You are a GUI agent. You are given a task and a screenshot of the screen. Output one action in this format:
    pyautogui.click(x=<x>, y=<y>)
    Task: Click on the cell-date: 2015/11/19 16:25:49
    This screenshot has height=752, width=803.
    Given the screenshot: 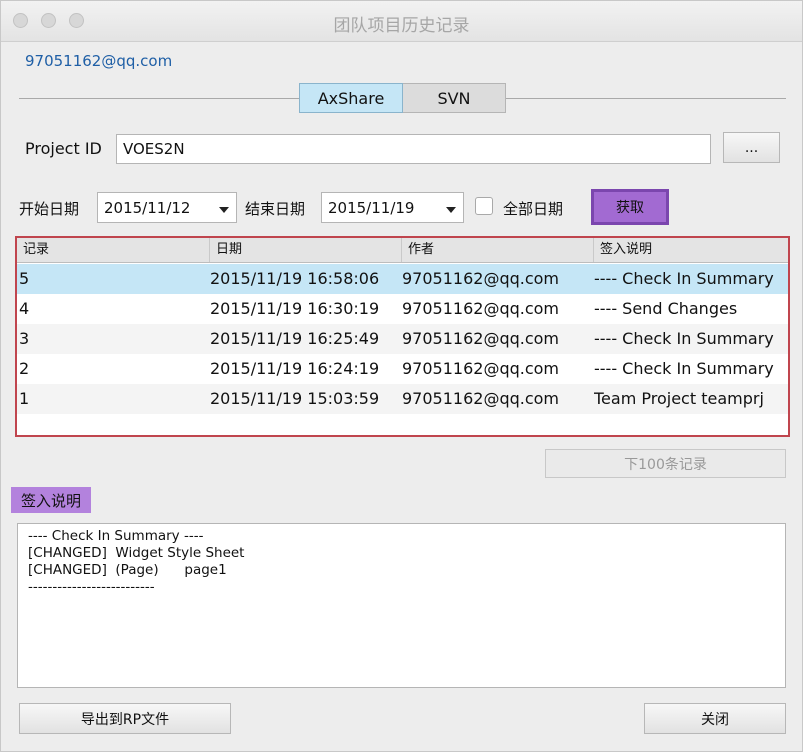 What is the action you would take?
    pyautogui.click(x=295, y=338)
    